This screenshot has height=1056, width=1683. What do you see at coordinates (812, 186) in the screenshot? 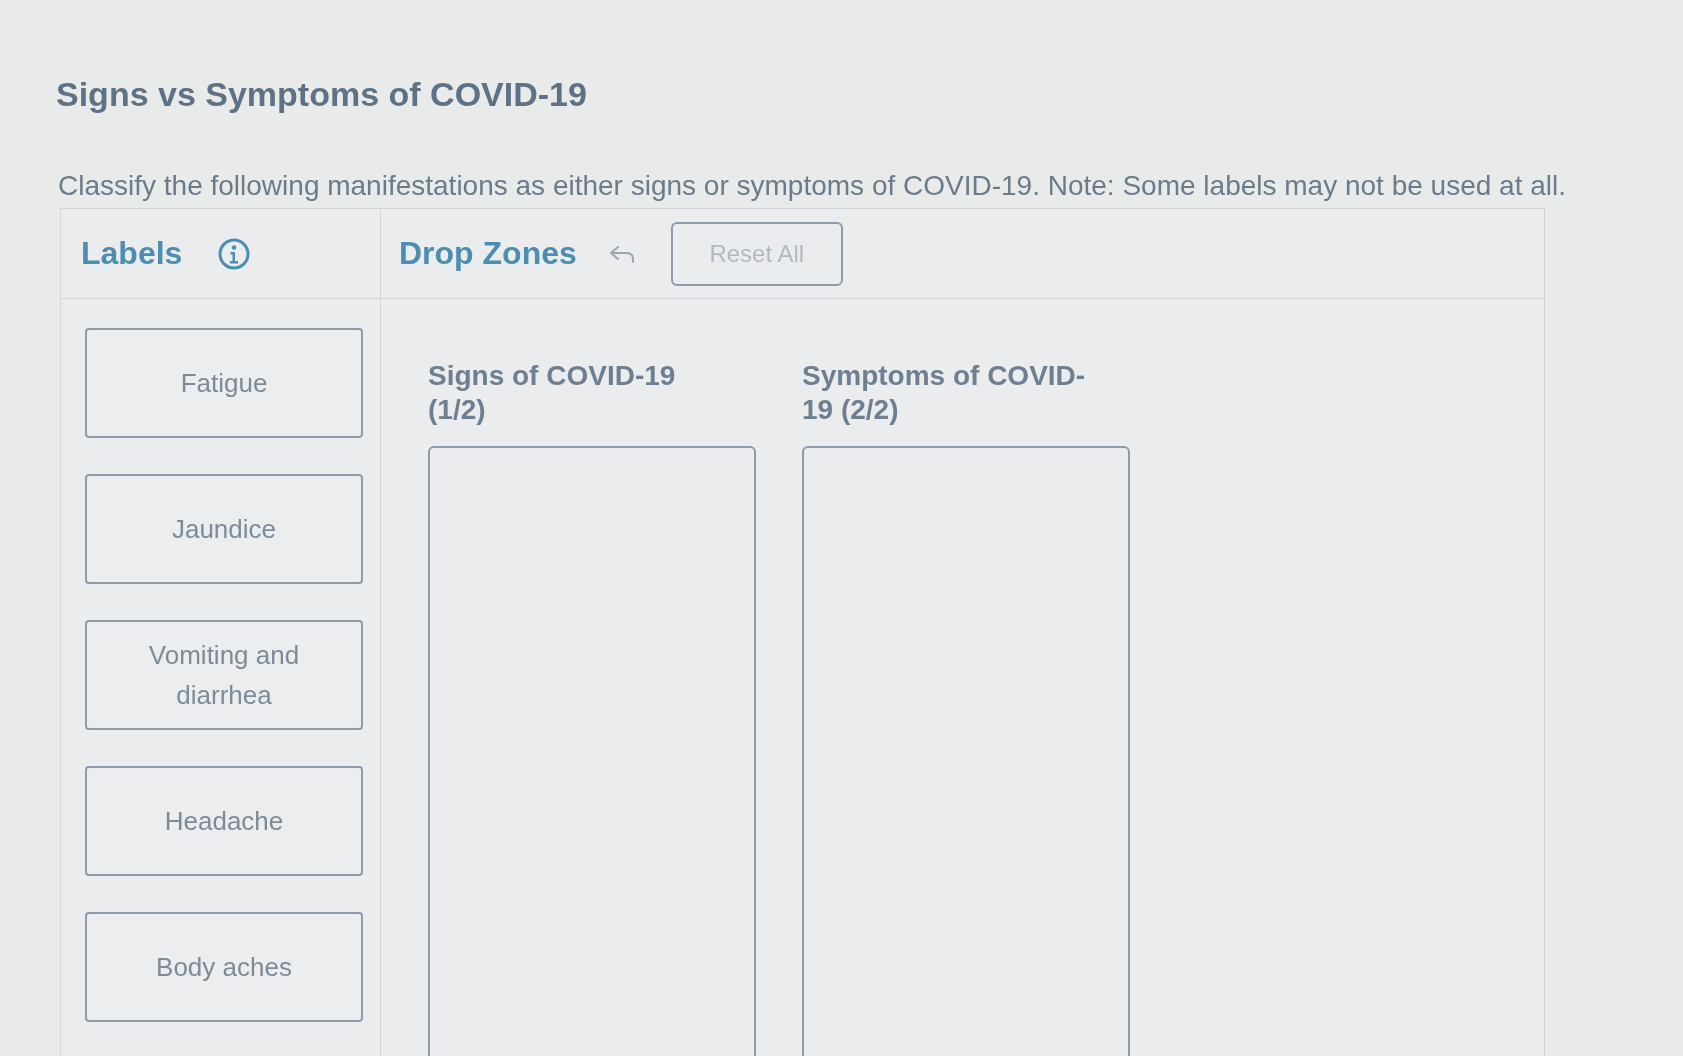
I see `instructions-text: Classify the following manifestations as either signs or symptoms of COVID-19. Note: Some labels may not be used at all.` at bounding box center [812, 186].